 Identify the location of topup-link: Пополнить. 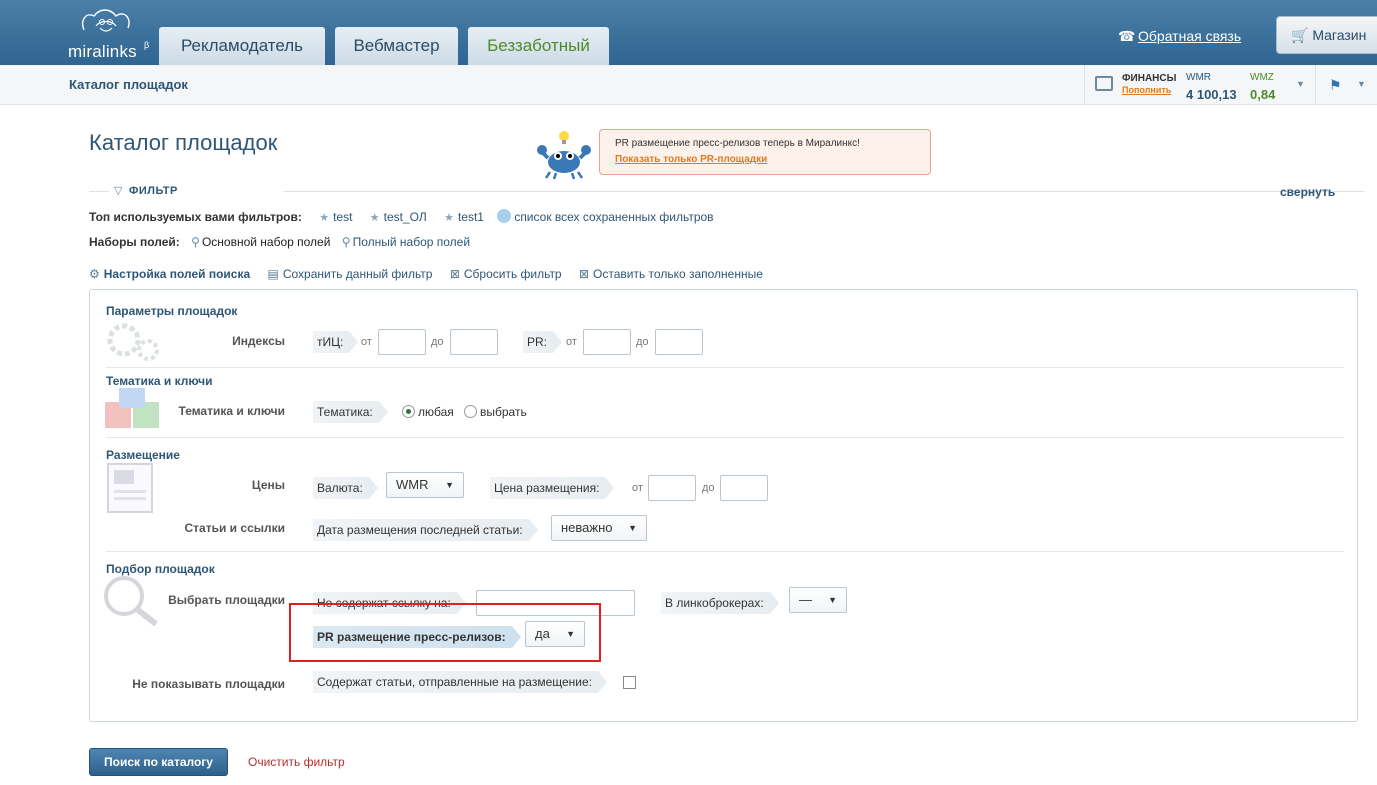
(1146, 90).